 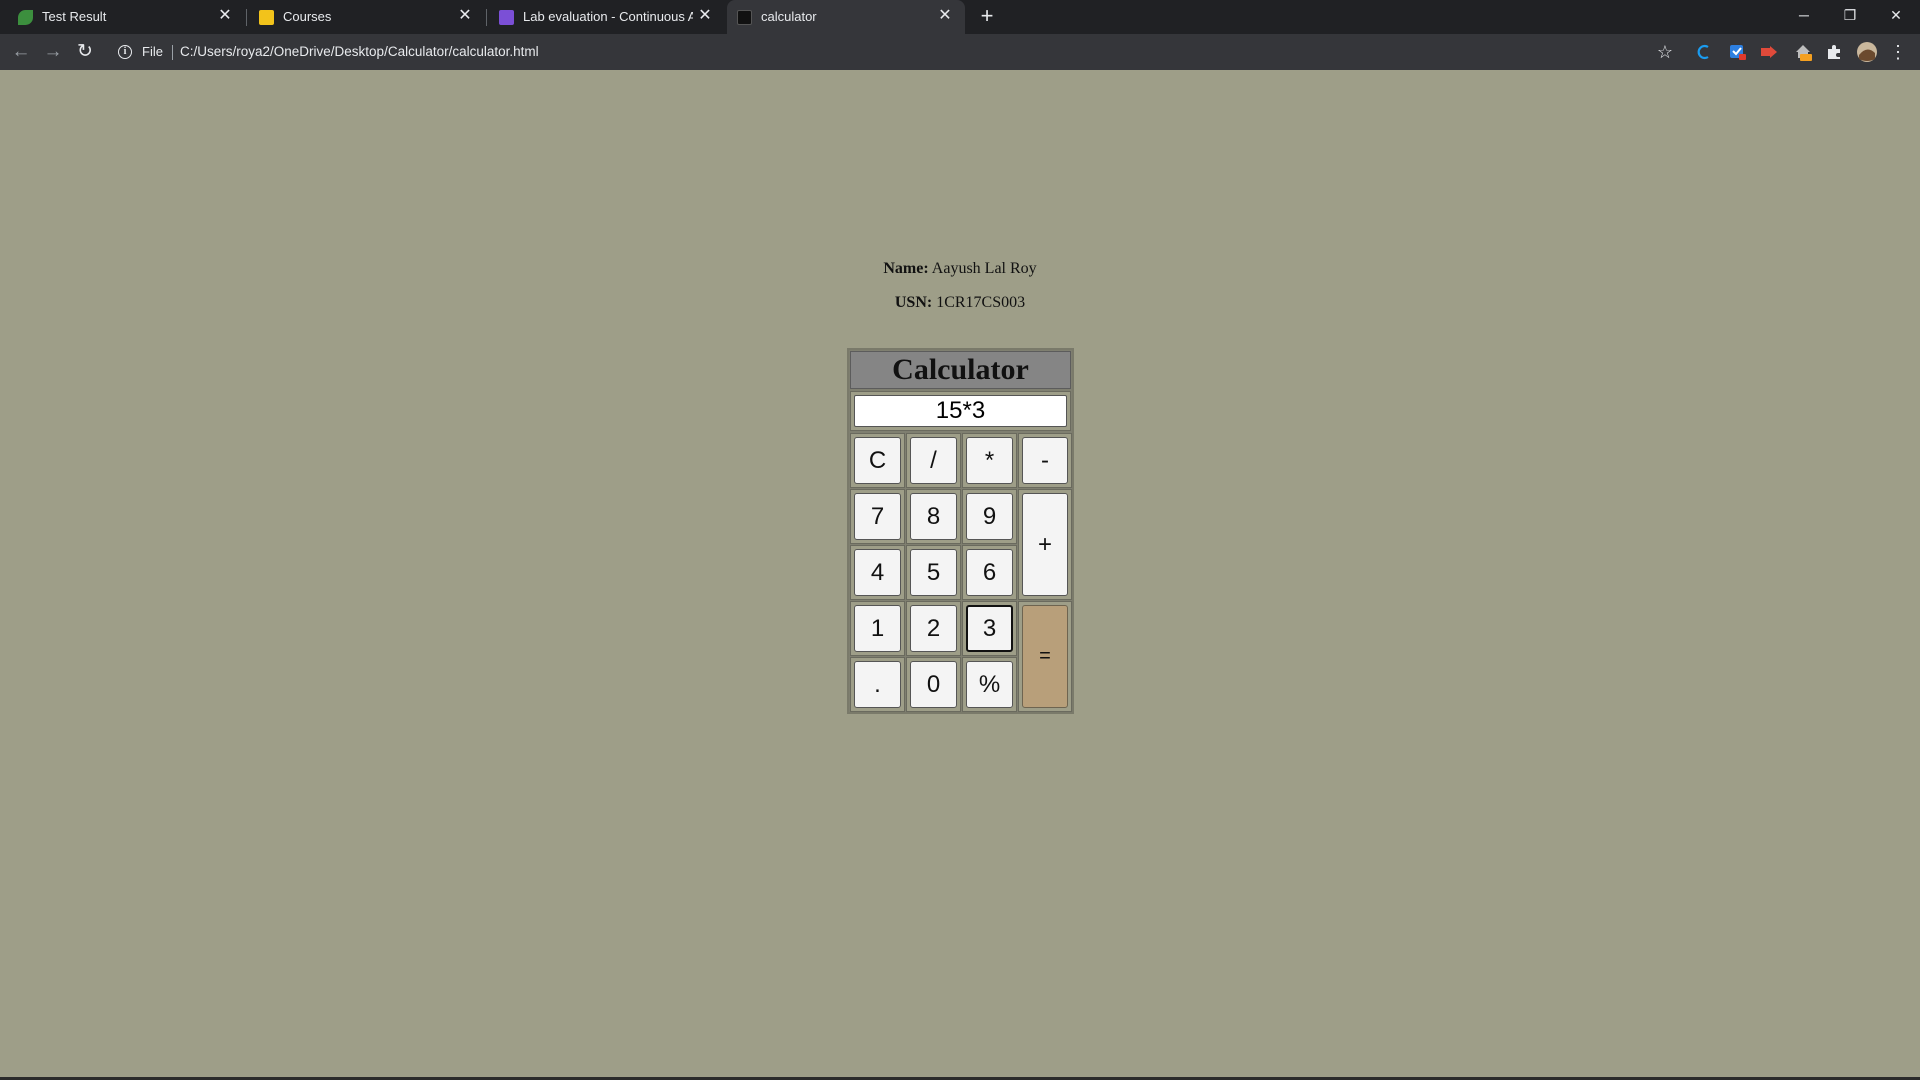 I want to click on tab-lab-evaluation: Lab evaluation - Continuous Ass ✕, so click(x=606, y=17).